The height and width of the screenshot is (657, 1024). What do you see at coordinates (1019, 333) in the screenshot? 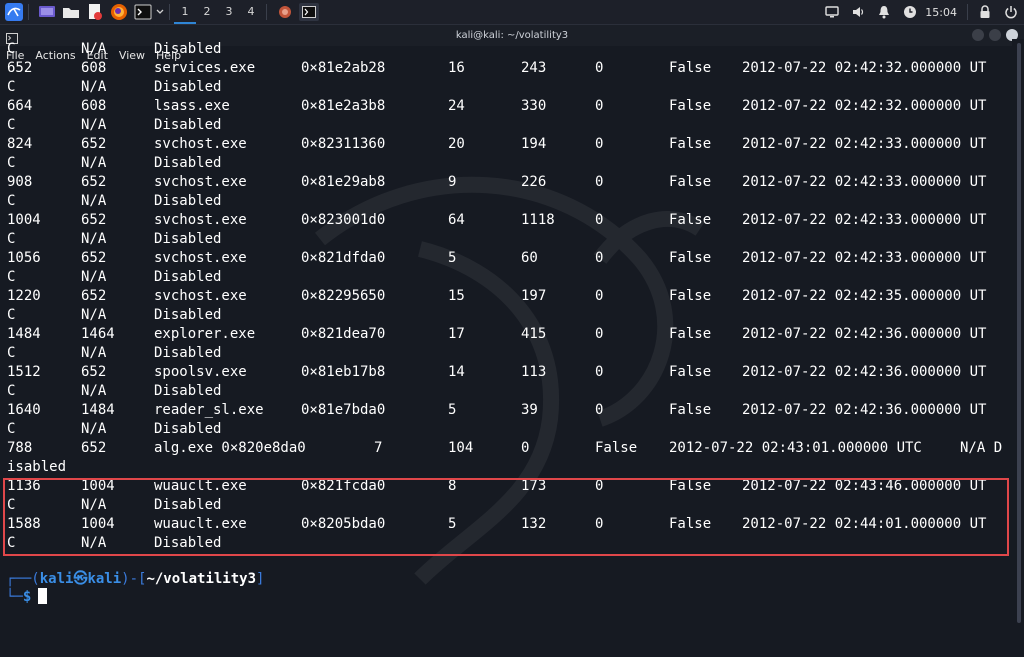
I see `scrollbar-thumb` at bounding box center [1019, 333].